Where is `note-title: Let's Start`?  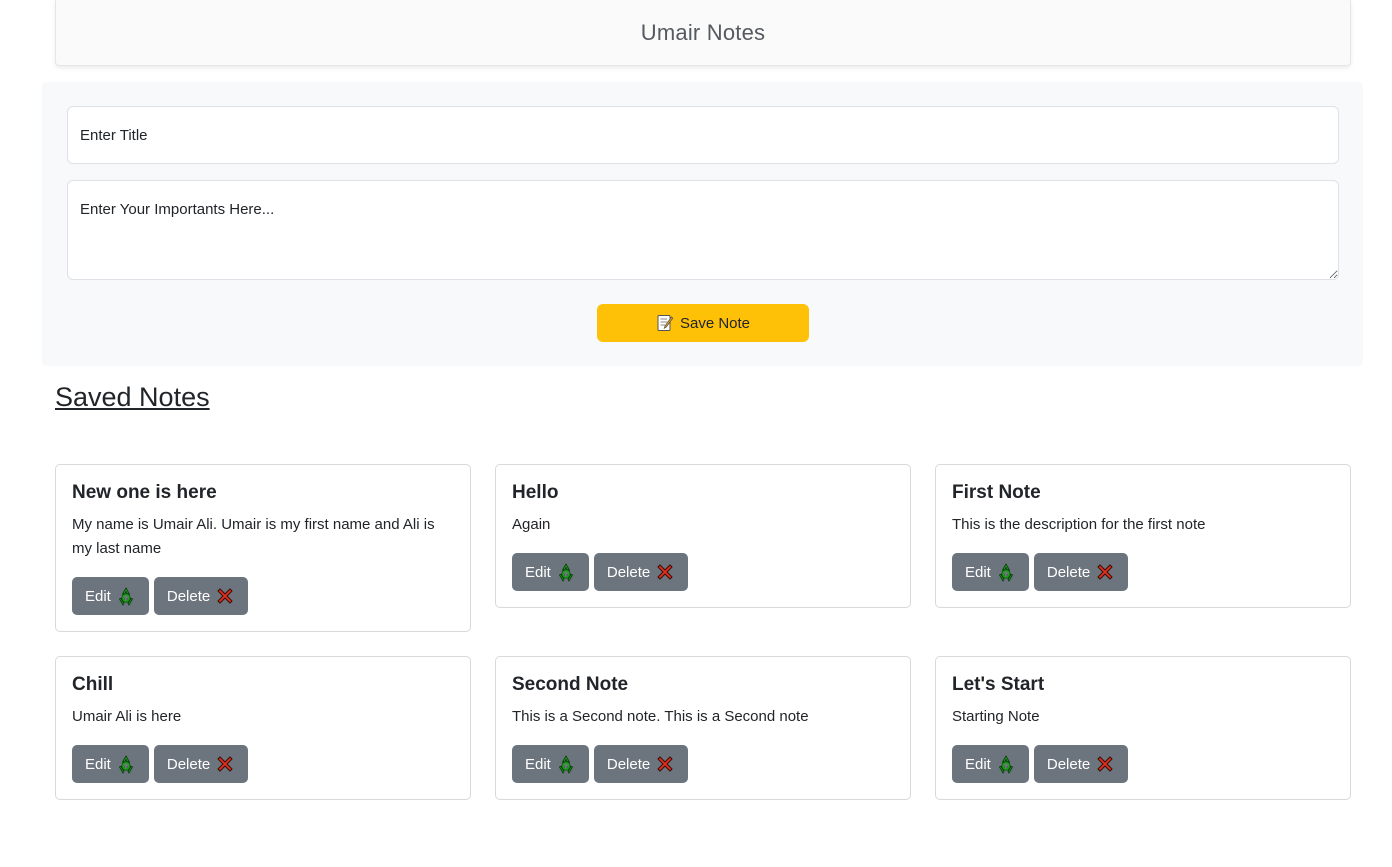 note-title: Let's Start is located at coordinates (998, 684).